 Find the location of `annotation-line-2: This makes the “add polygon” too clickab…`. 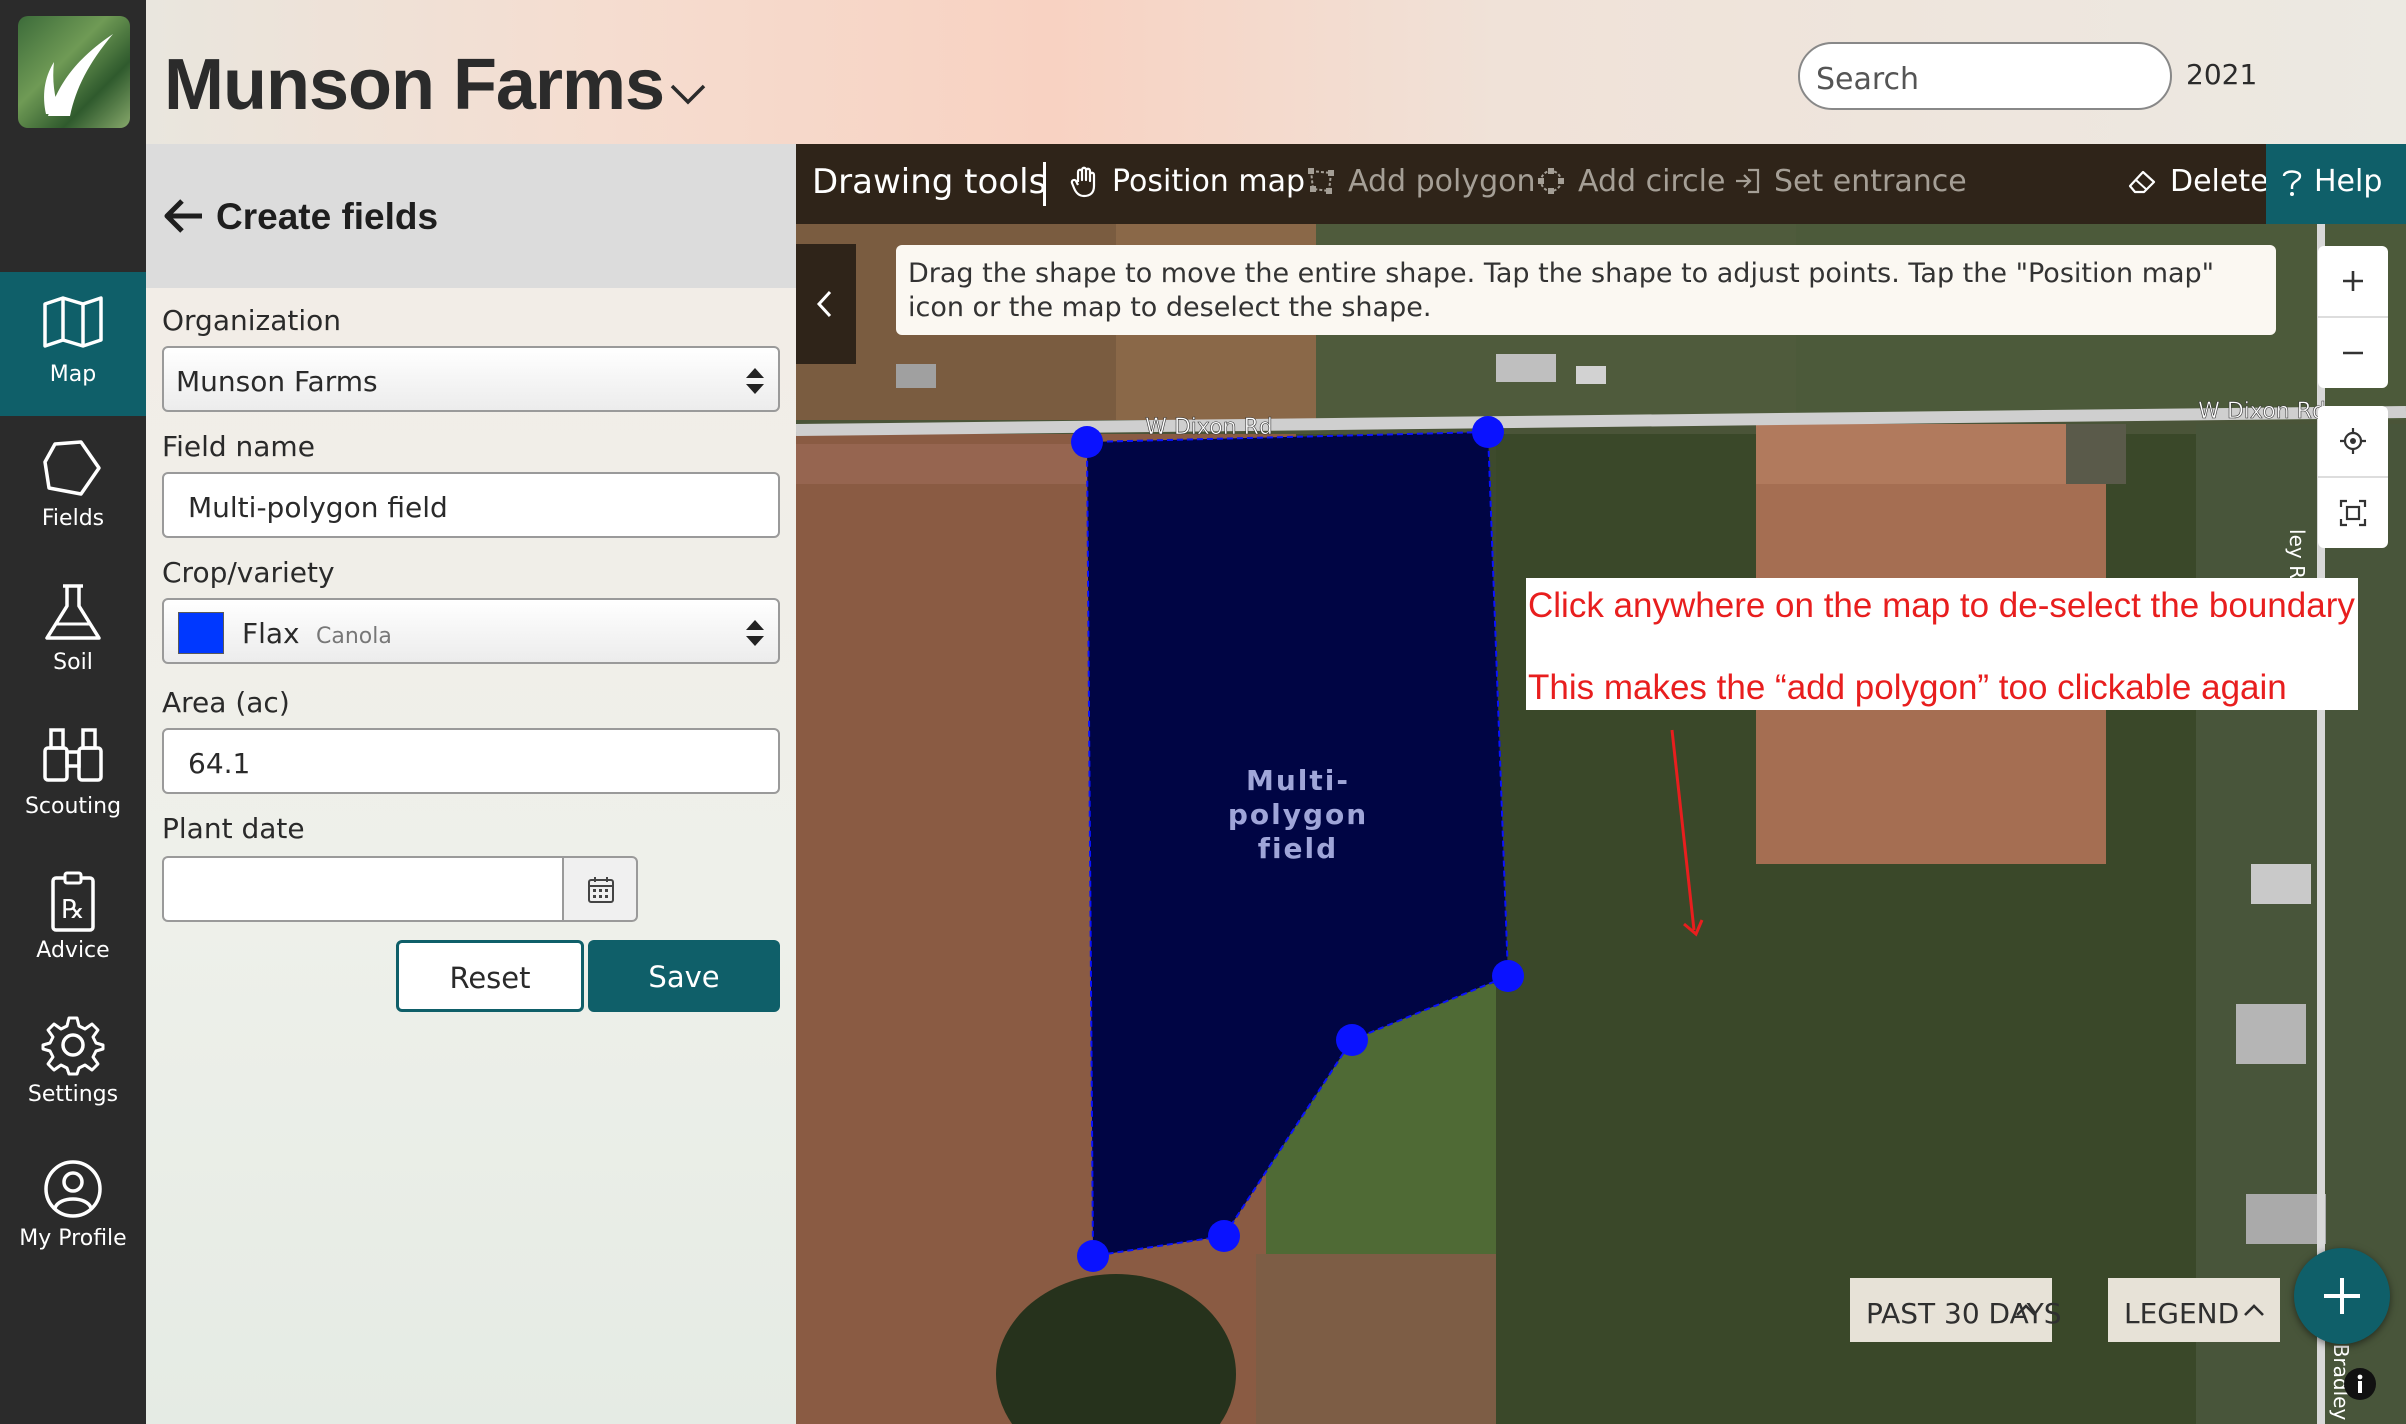

annotation-line-2: This makes the “add polygon” too clickab… is located at coordinates (1907, 687).